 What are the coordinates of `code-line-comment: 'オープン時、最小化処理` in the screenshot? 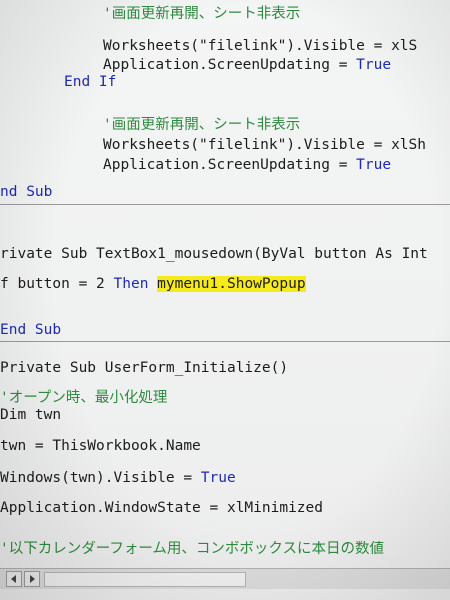 It's located at (84, 398).